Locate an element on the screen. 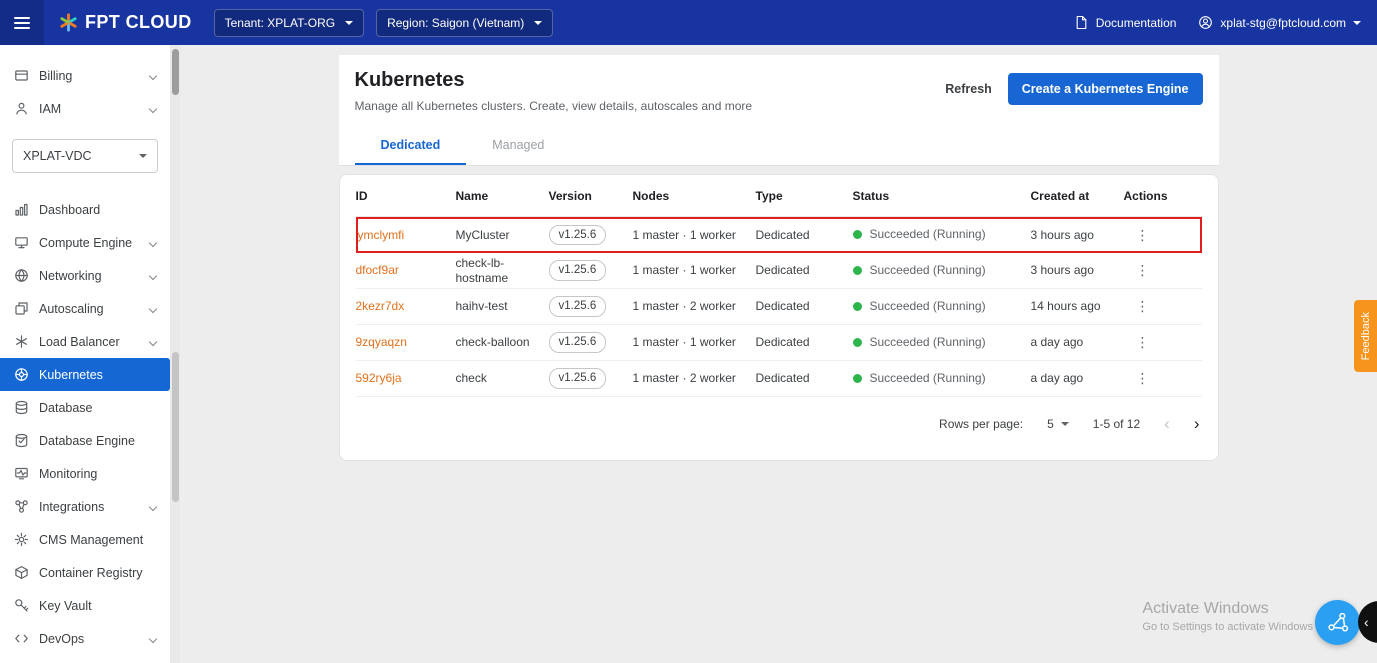 This screenshot has height=663, width=1377. sidebar-item-container-registry: Container Registry is located at coordinates (85, 572).